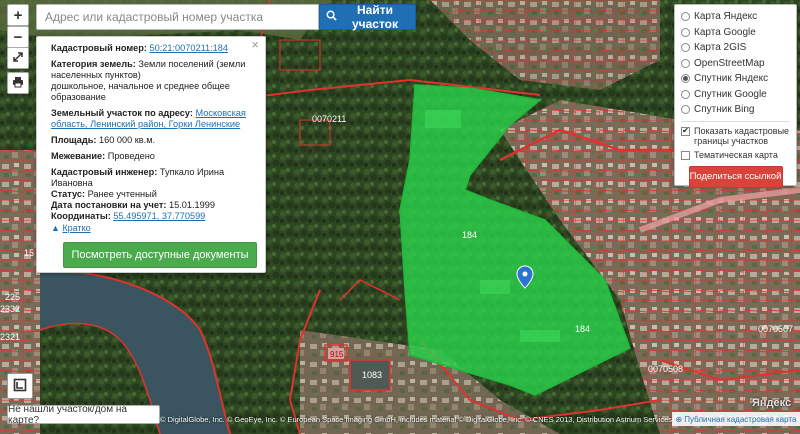 The width and height of the screenshot is (800, 434). I want to click on show-boundaries-option: ✔ Показать кадастровые границы участков, so click(735, 136).